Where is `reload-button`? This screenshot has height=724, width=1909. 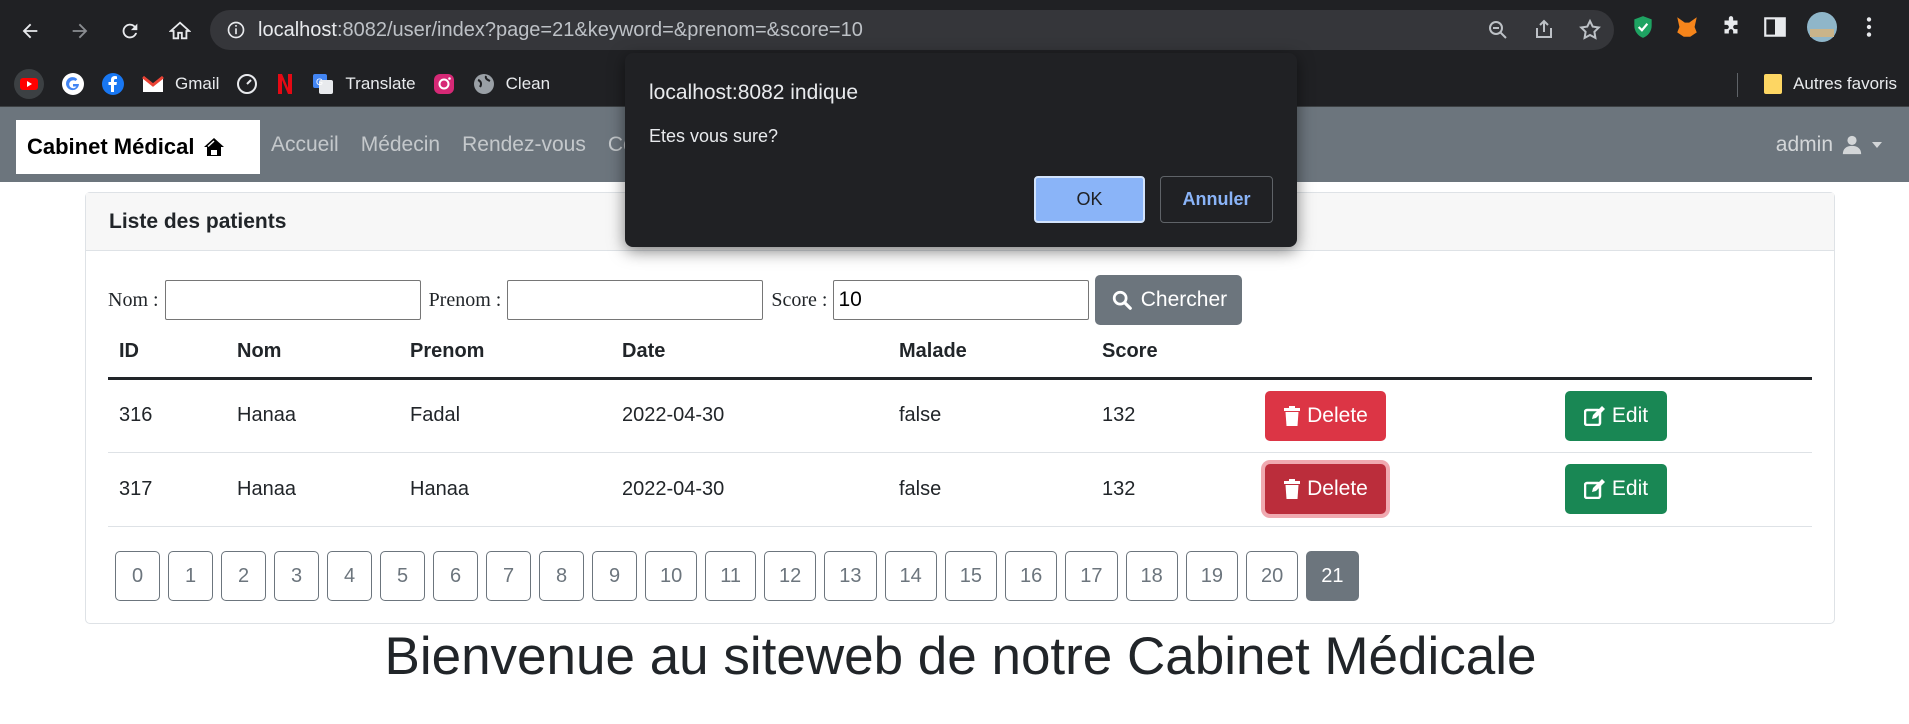
reload-button is located at coordinates (130, 31).